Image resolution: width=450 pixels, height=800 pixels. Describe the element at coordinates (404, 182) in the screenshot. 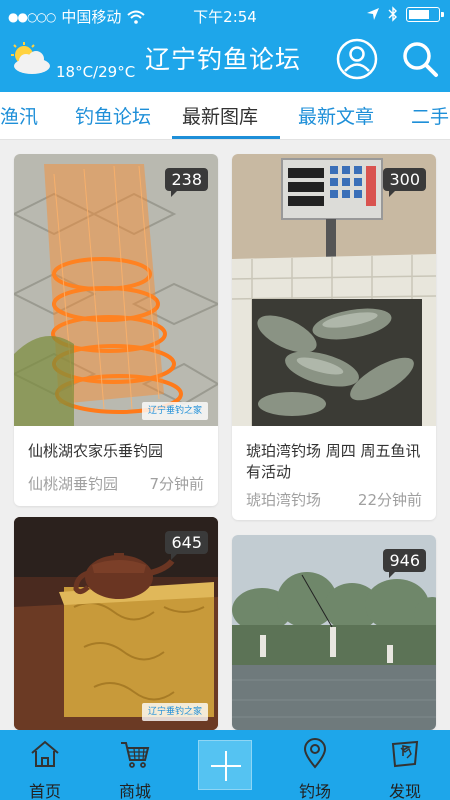

I see `view-count-badge: 300` at that location.